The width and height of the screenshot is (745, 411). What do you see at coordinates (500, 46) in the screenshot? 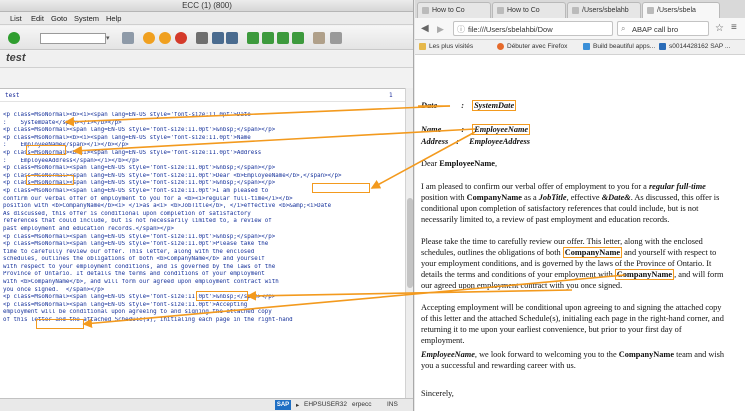
I see `firefox-icon` at bounding box center [500, 46].